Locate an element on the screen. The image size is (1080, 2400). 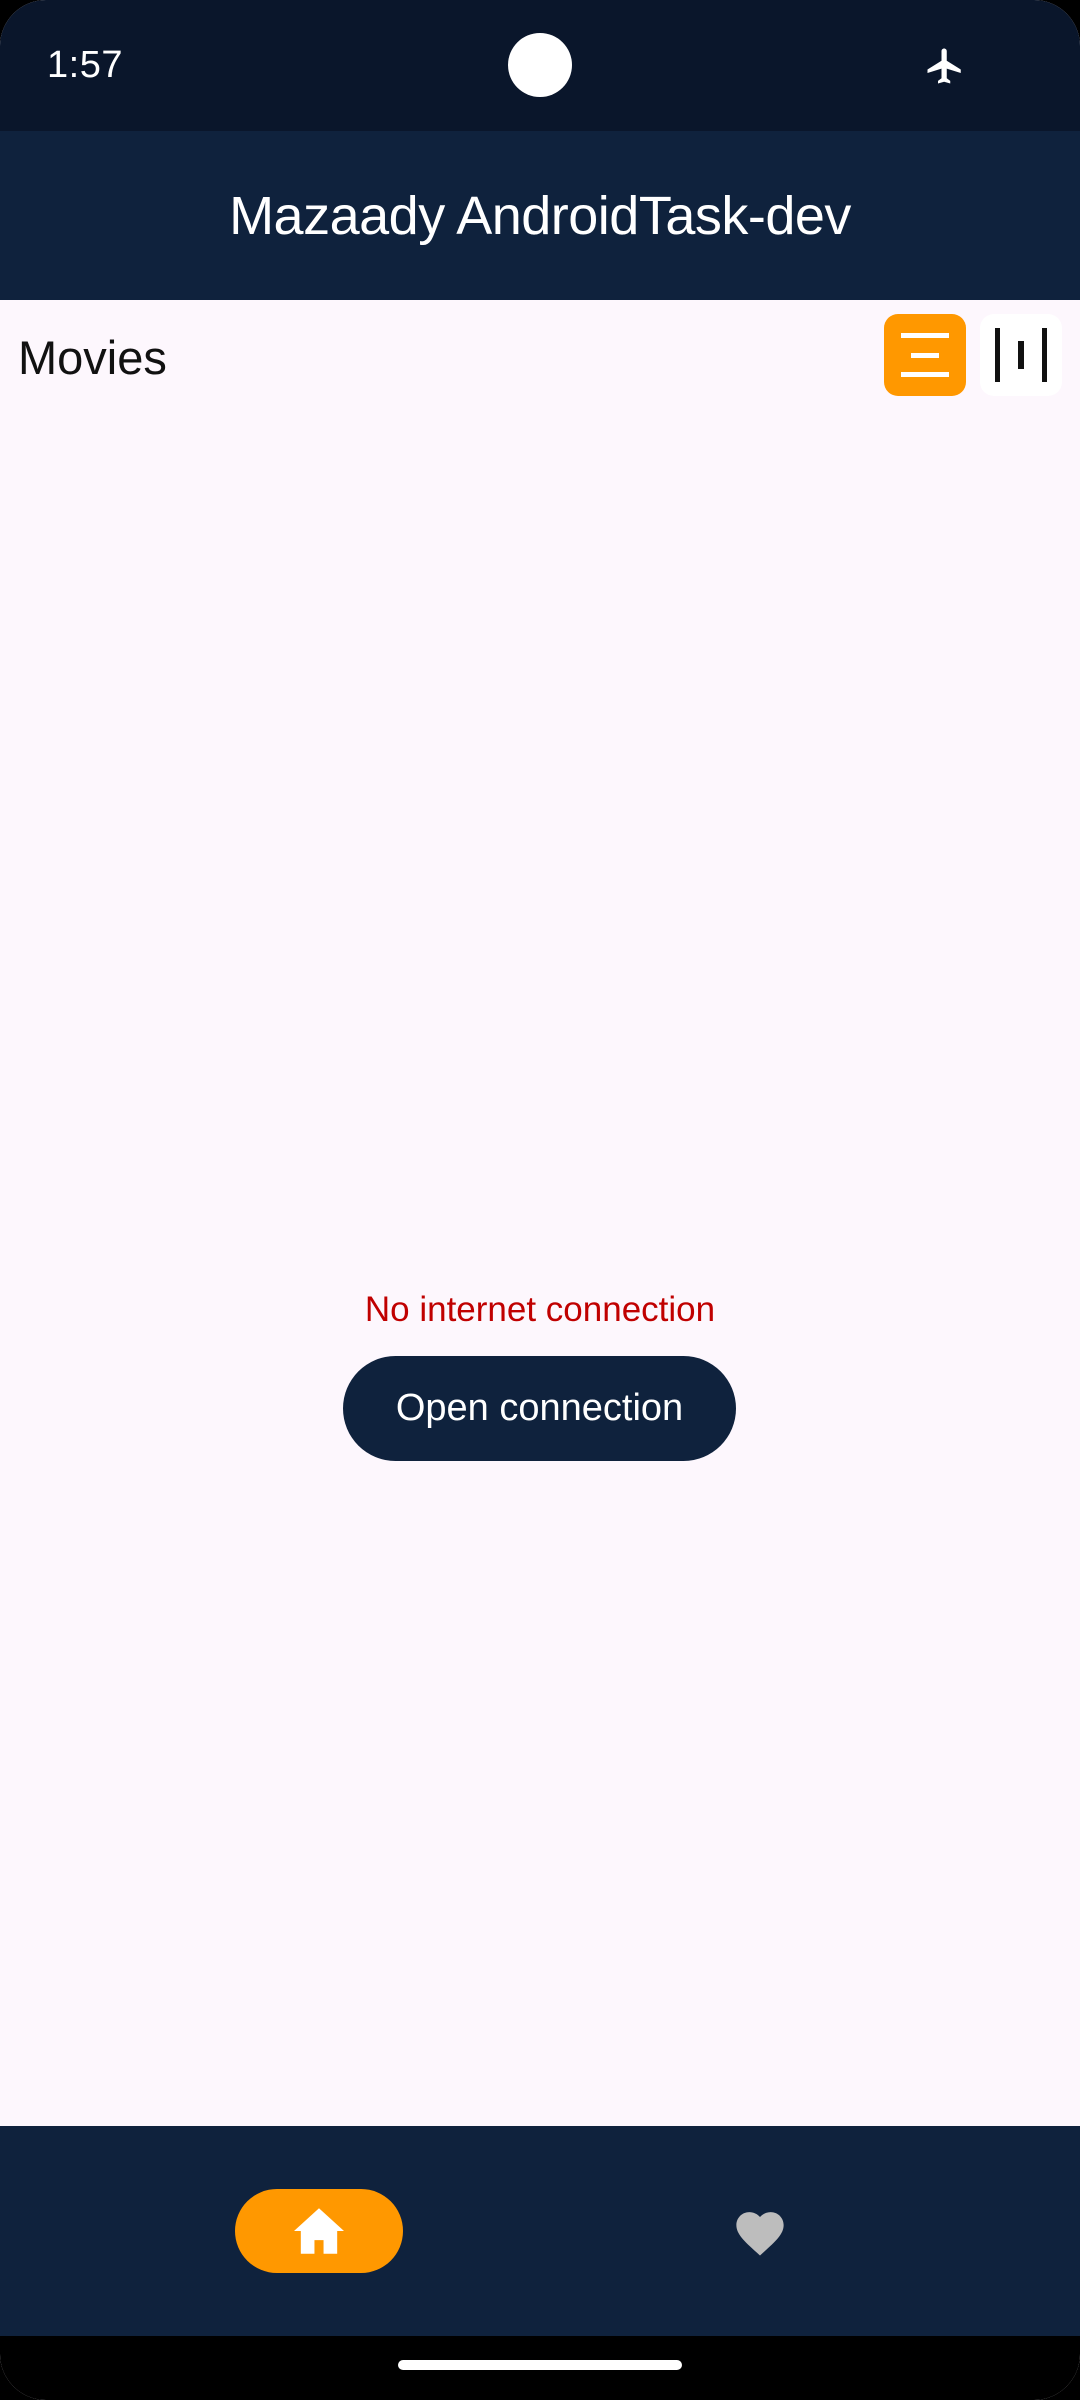
app-title: Mazaady AndroidTask-dev is located at coordinates (540, 215).